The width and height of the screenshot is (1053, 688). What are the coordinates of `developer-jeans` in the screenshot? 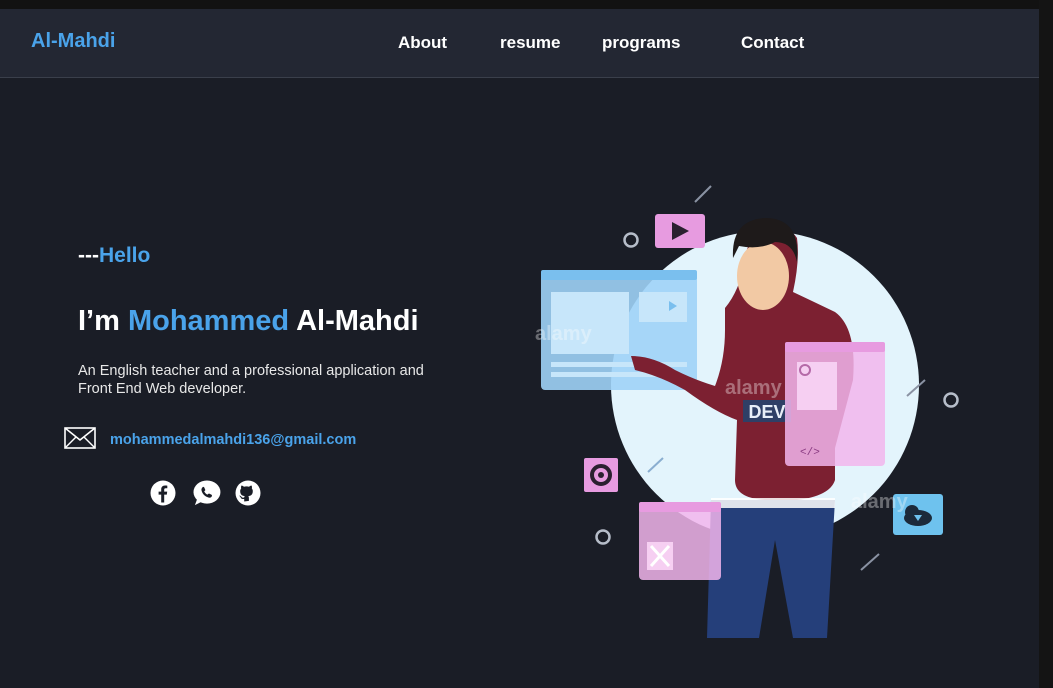 It's located at (771, 569).